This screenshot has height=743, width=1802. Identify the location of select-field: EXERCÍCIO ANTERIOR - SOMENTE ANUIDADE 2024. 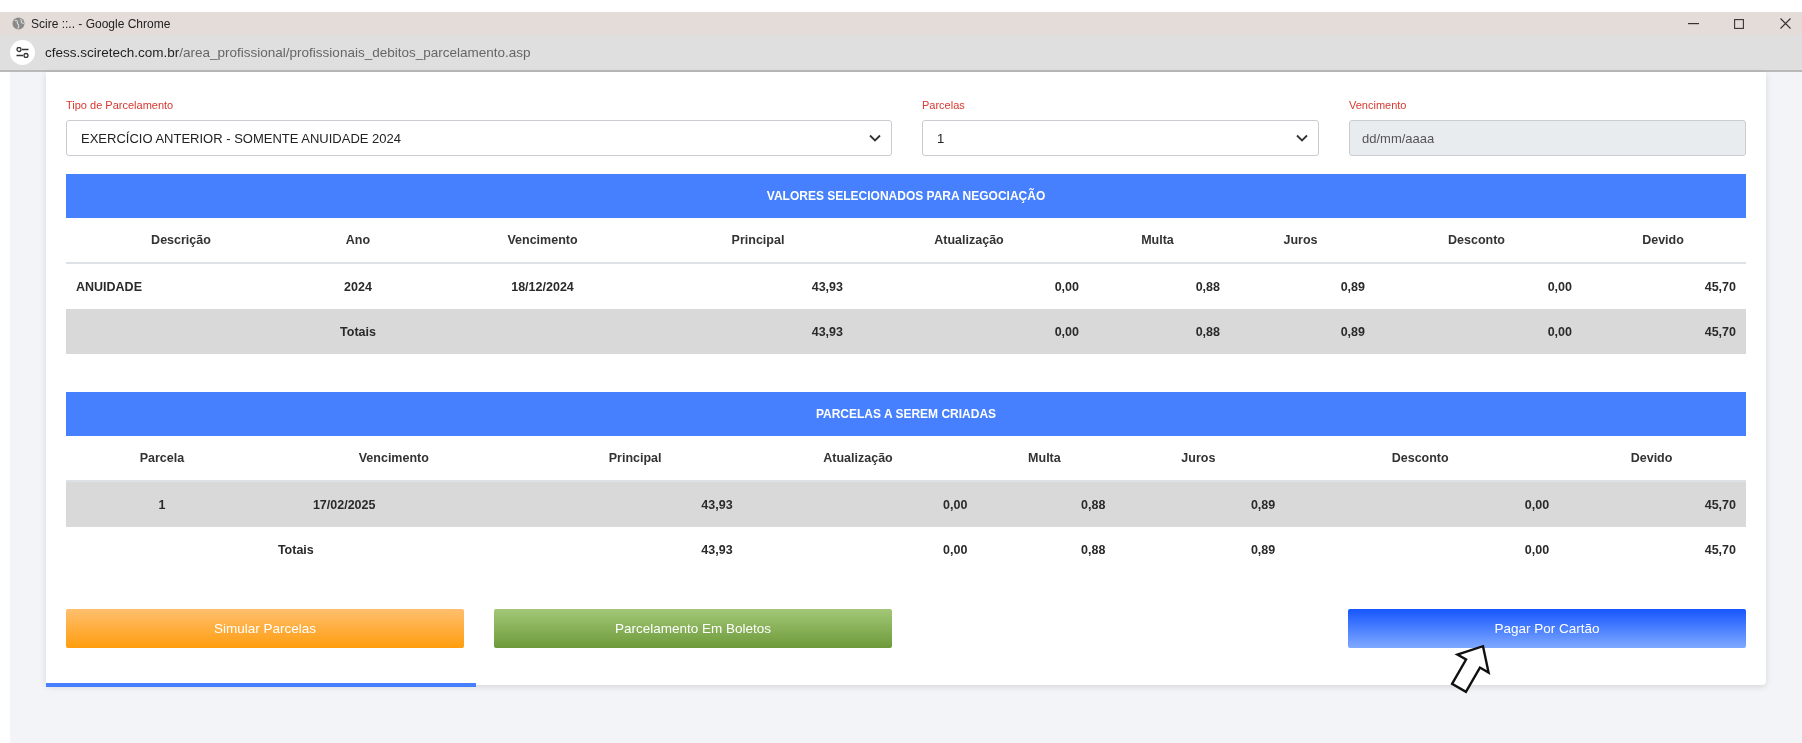
(479, 138).